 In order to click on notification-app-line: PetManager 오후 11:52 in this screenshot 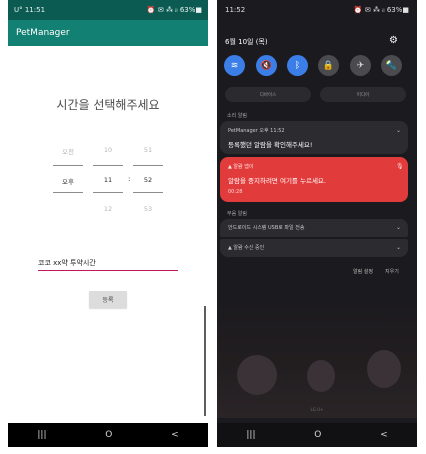, I will do `click(256, 131)`.